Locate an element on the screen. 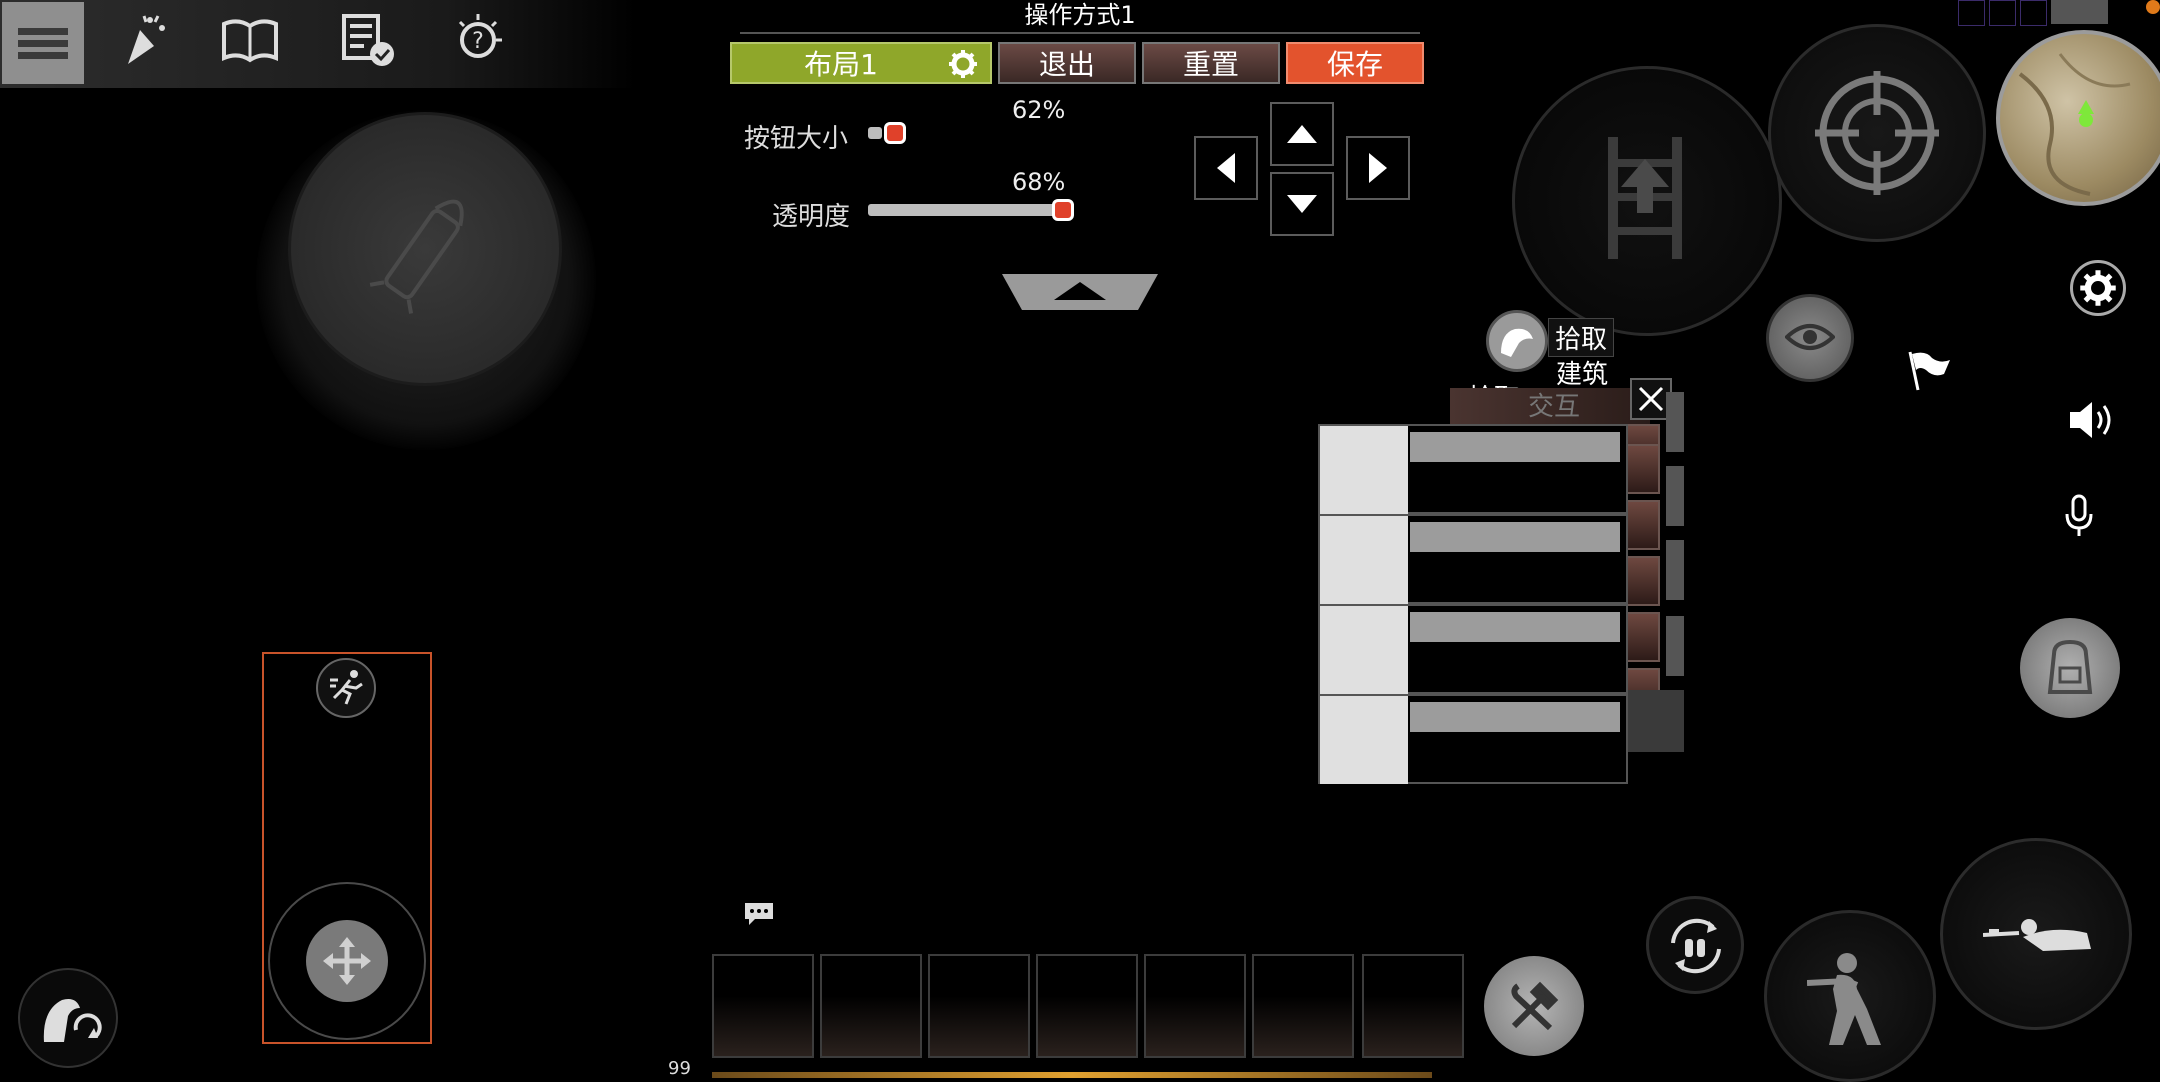 The height and width of the screenshot is (1082, 2160). prone-button is located at coordinates (2036, 934).